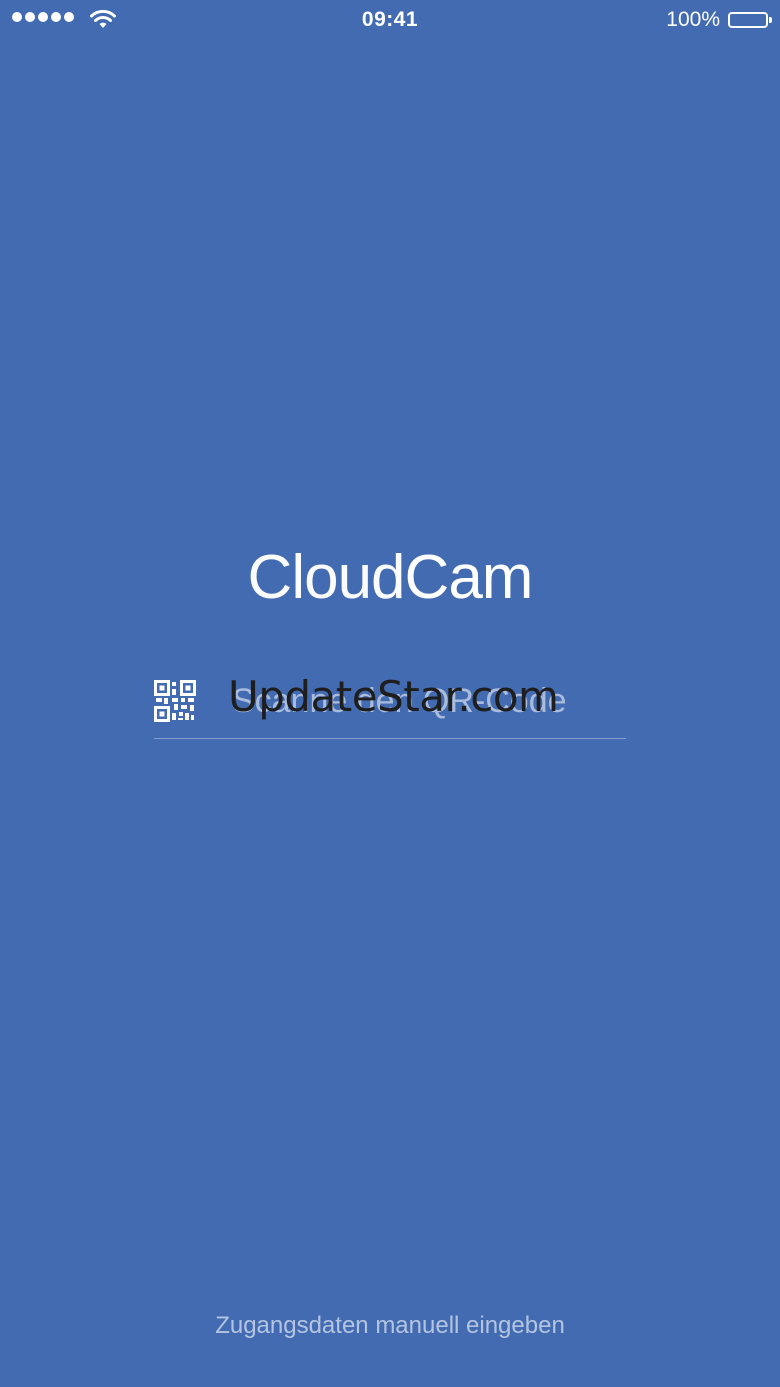  I want to click on app-logo: CloudCam, so click(390, 578).